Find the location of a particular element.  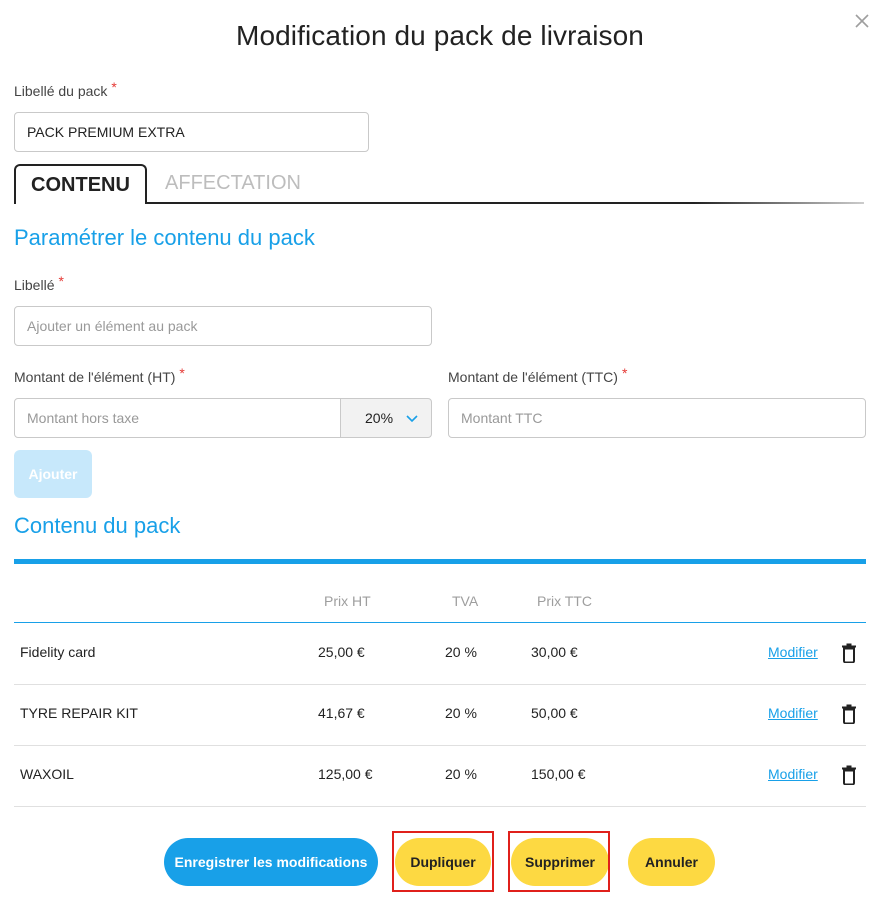

chevron-down-icon is located at coordinates (412, 419).